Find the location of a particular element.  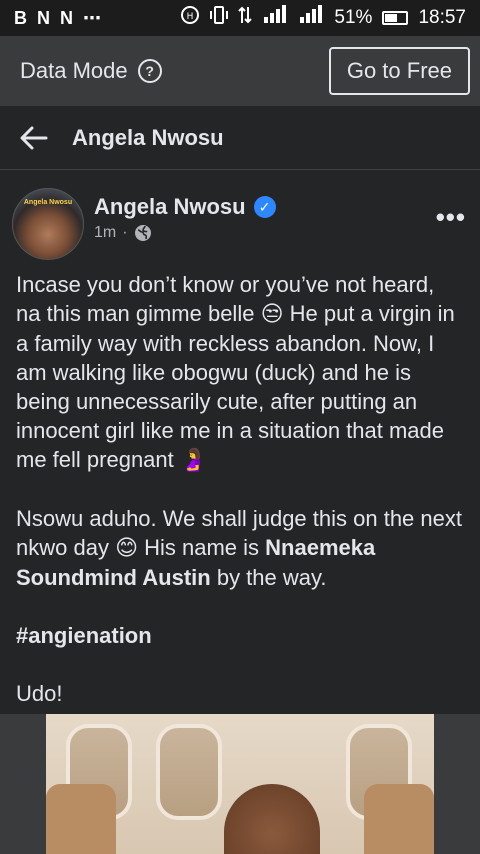

status-bar: B N N ⋯ H 51% 18:57 is located at coordinates (240, 18).